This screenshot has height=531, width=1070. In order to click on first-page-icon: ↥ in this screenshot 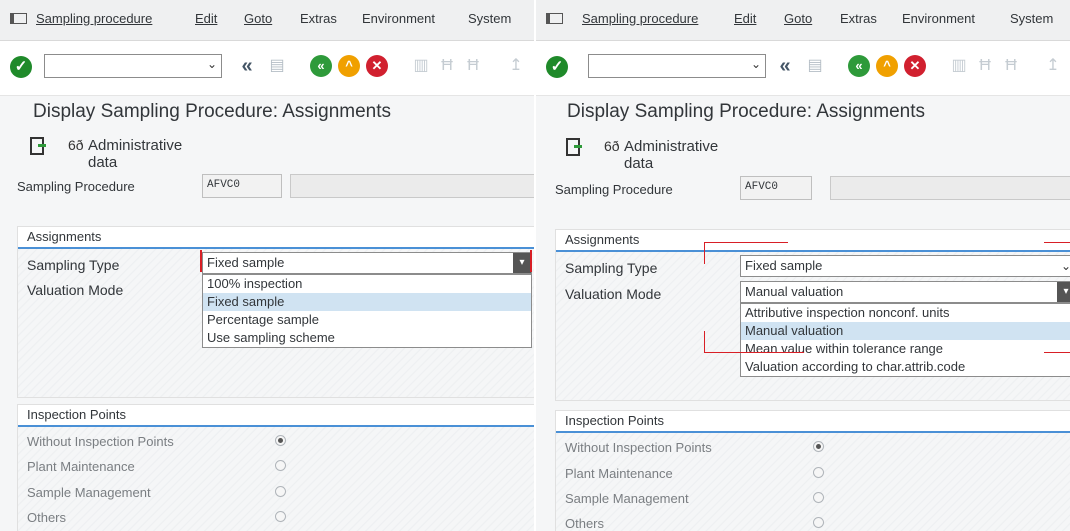, I will do `click(516, 65)`.